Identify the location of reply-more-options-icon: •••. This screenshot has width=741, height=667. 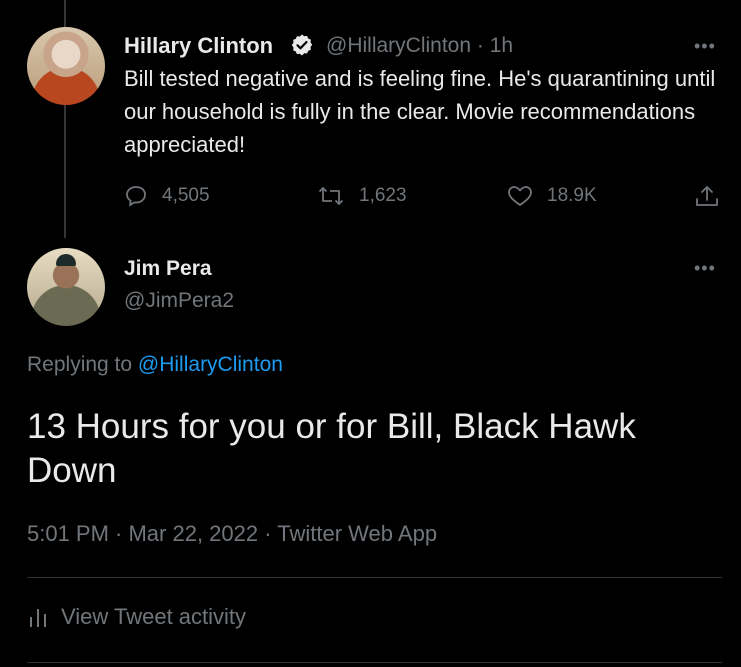
(705, 268).